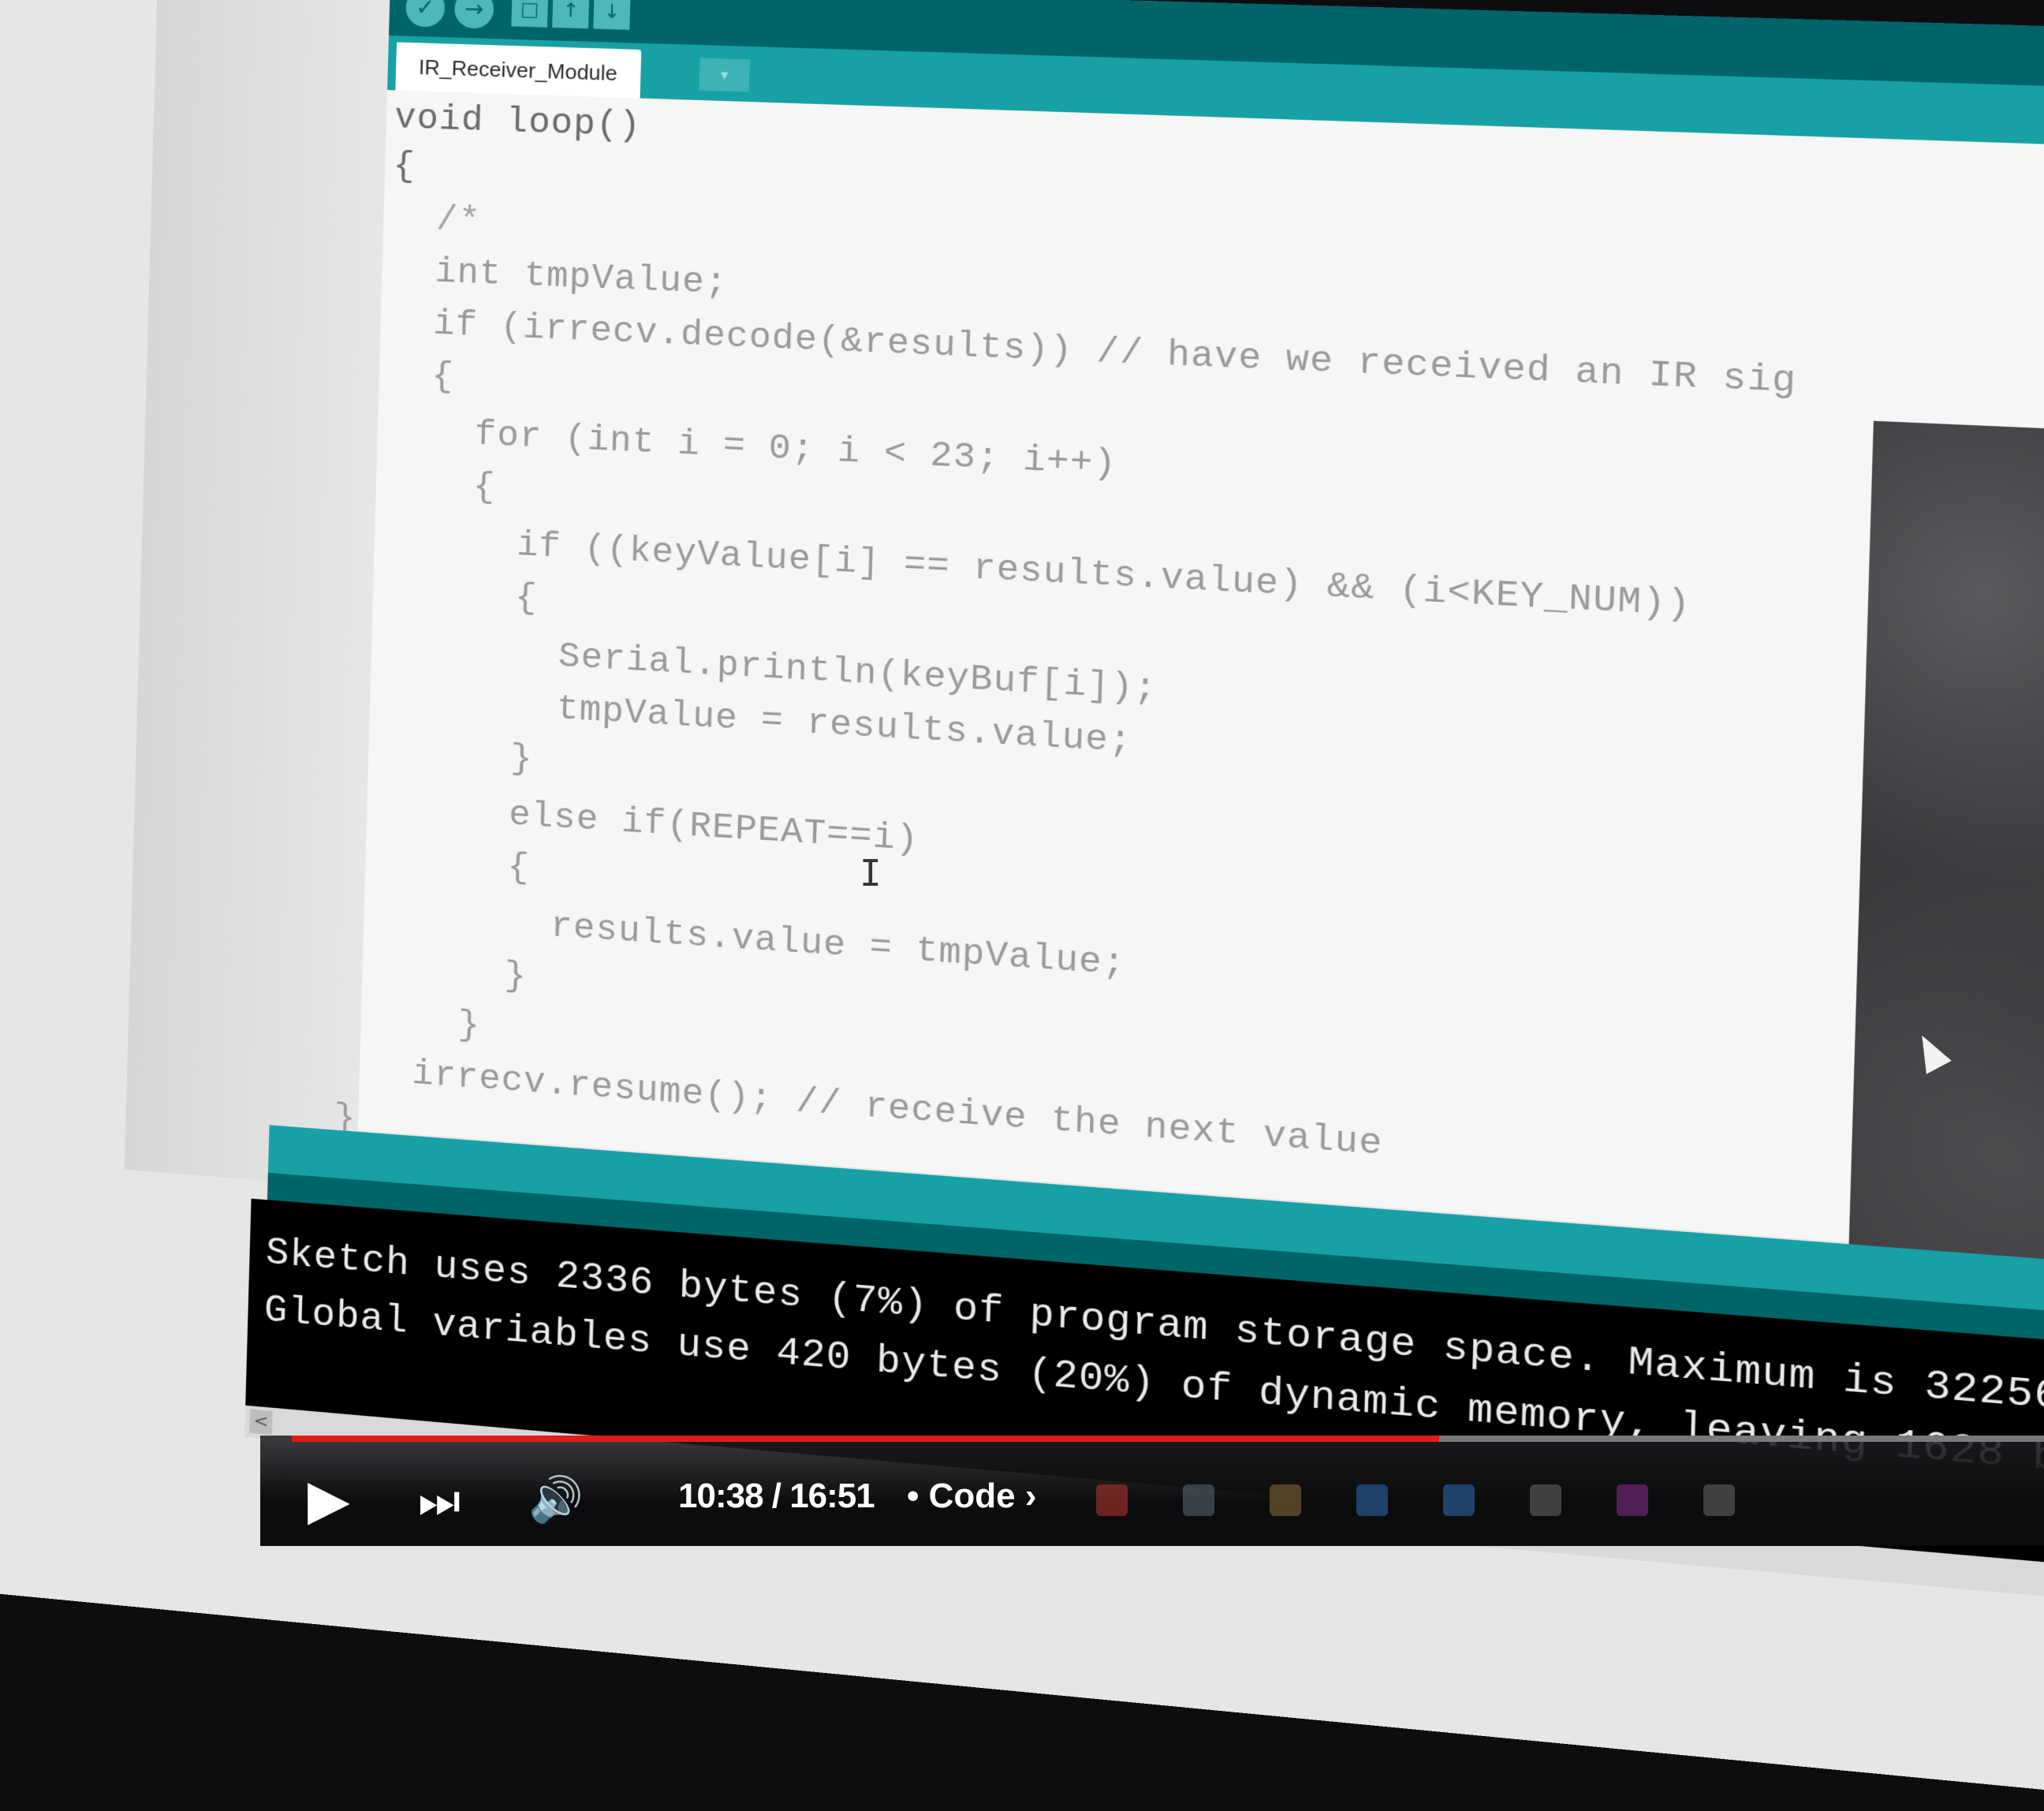 This screenshot has height=1811, width=2044. Describe the element at coordinates (1152, 1491) in the screenshot. I see `video-player-controls: ▶ ⏭ 🔊 10:38 / 16:51 • Code ›` at that location.